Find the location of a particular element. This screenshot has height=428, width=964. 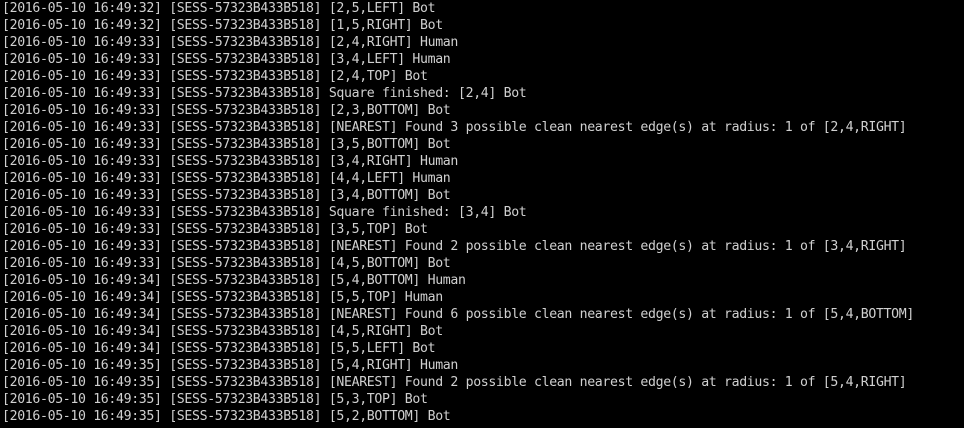

log-message: [2,4,RIGHT] Human is located at coordinates (393, 42).